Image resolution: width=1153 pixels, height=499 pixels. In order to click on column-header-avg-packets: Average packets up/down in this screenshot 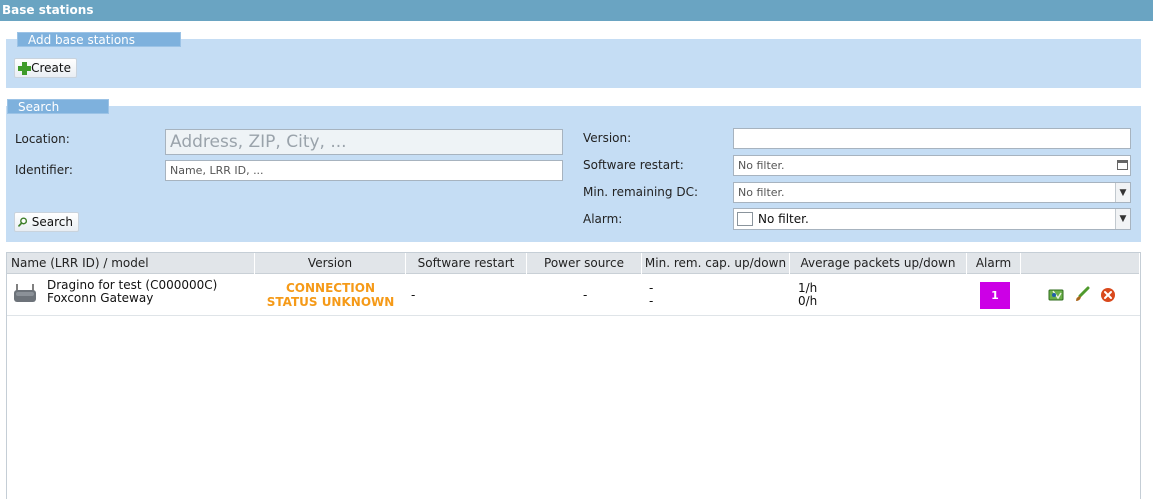, I will do `click(878, 263)`.